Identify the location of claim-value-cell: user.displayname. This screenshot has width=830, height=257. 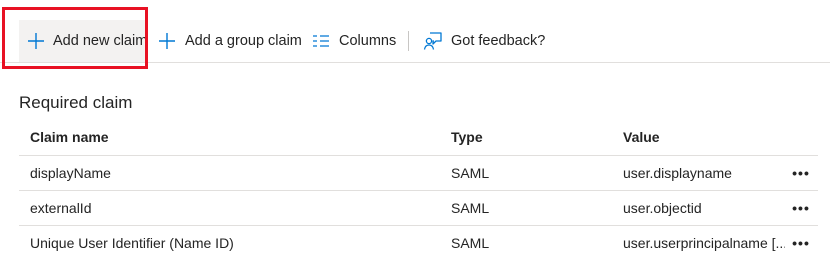
(677, 173).